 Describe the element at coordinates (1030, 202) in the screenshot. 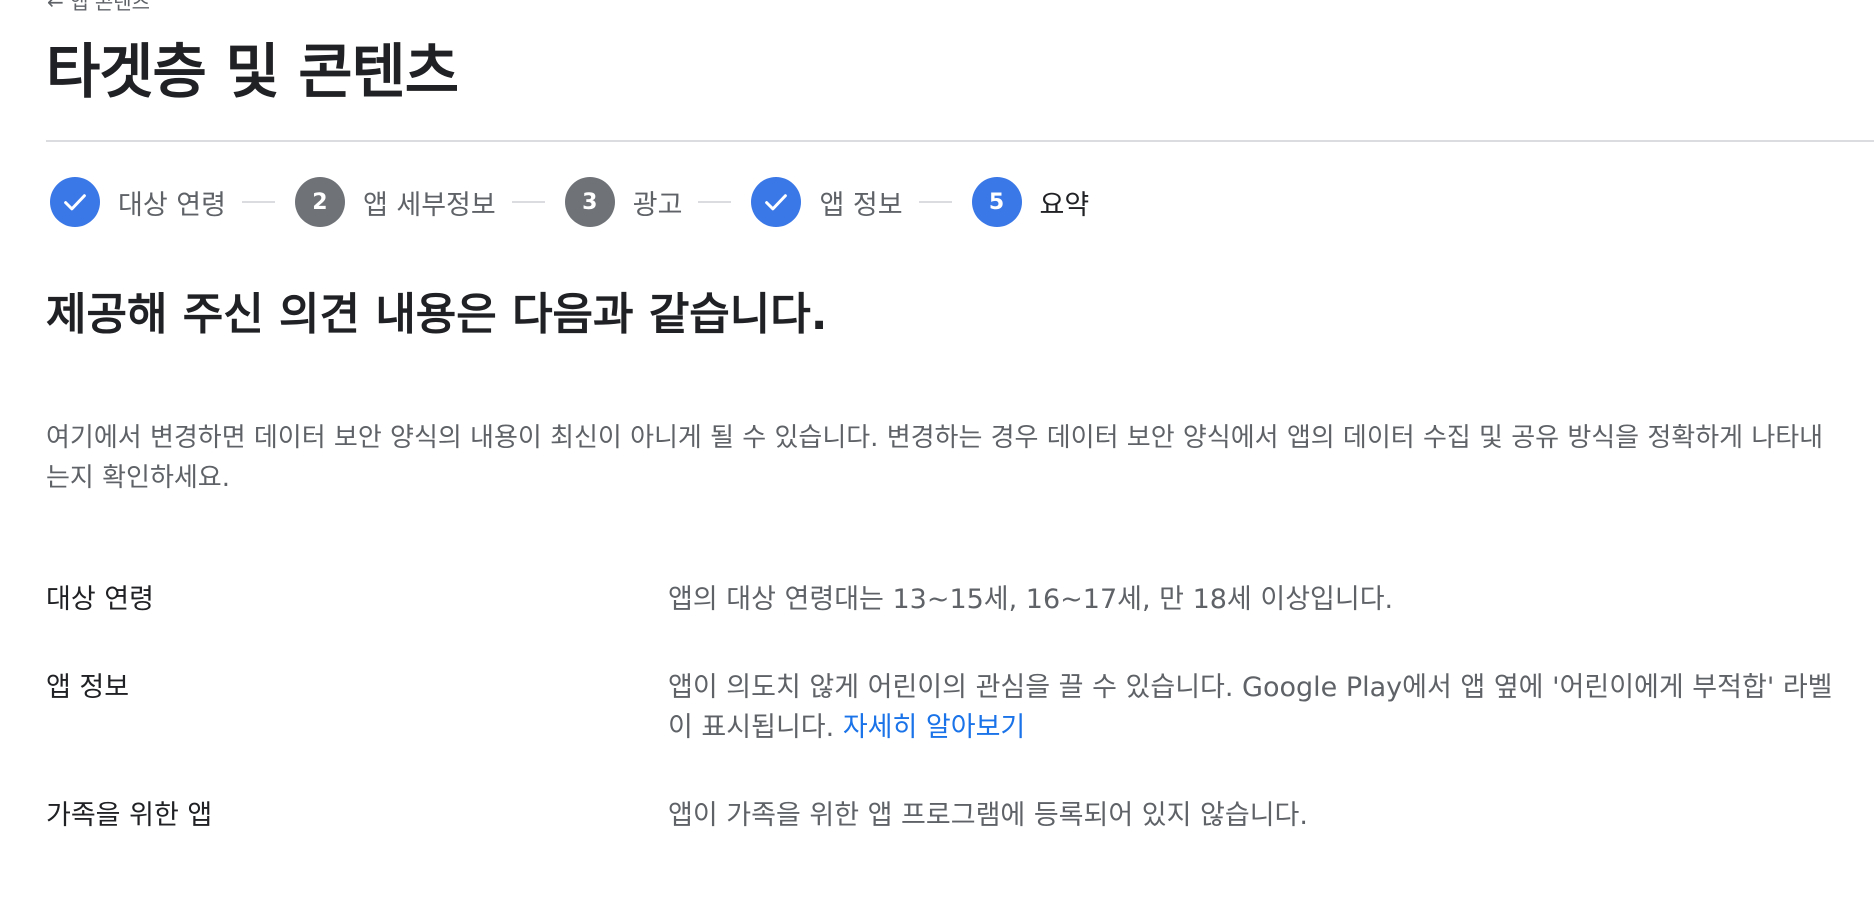

I see `step-summary: 5 요약` at that location.